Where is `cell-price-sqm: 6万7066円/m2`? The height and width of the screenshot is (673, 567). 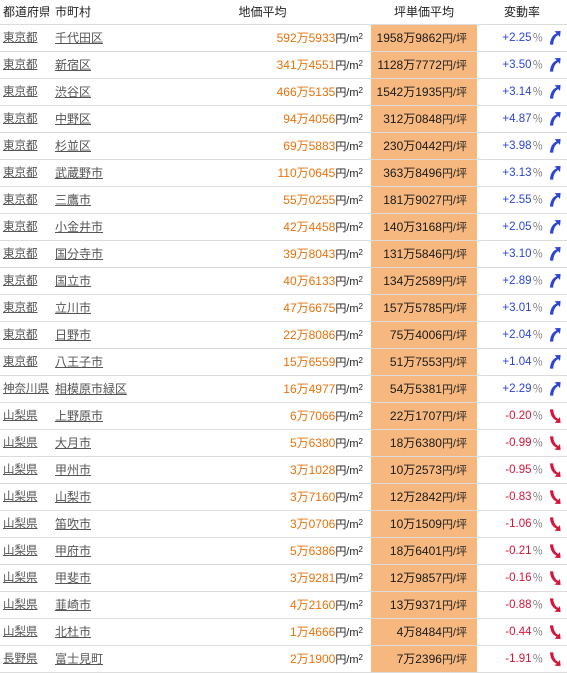
cell-price-sqm: 6万7066円/m2 is located at coordinates (262, 416).